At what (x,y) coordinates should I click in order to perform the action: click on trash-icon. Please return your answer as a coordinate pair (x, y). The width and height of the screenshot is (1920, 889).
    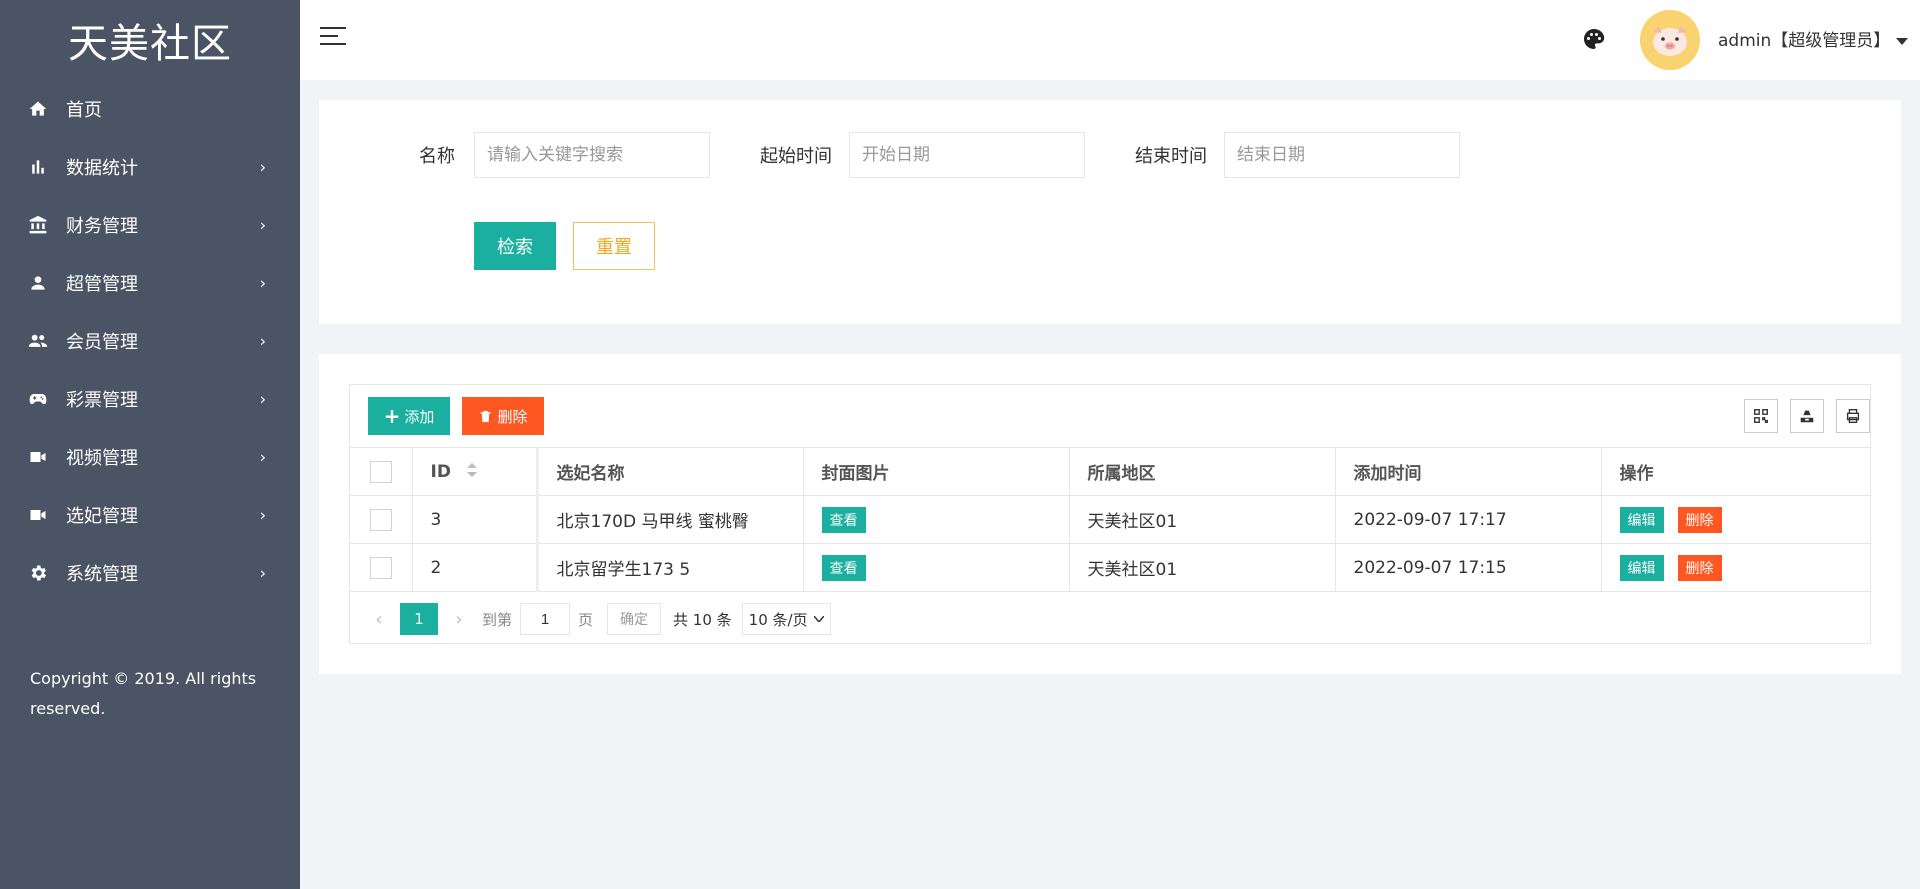
    Looking at the image, I should click on (485, 416).